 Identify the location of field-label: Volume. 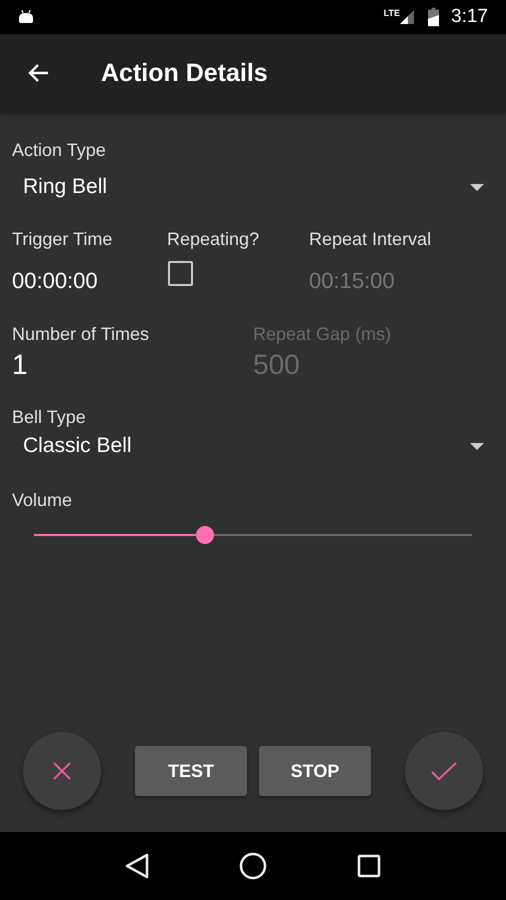
(43, 500).